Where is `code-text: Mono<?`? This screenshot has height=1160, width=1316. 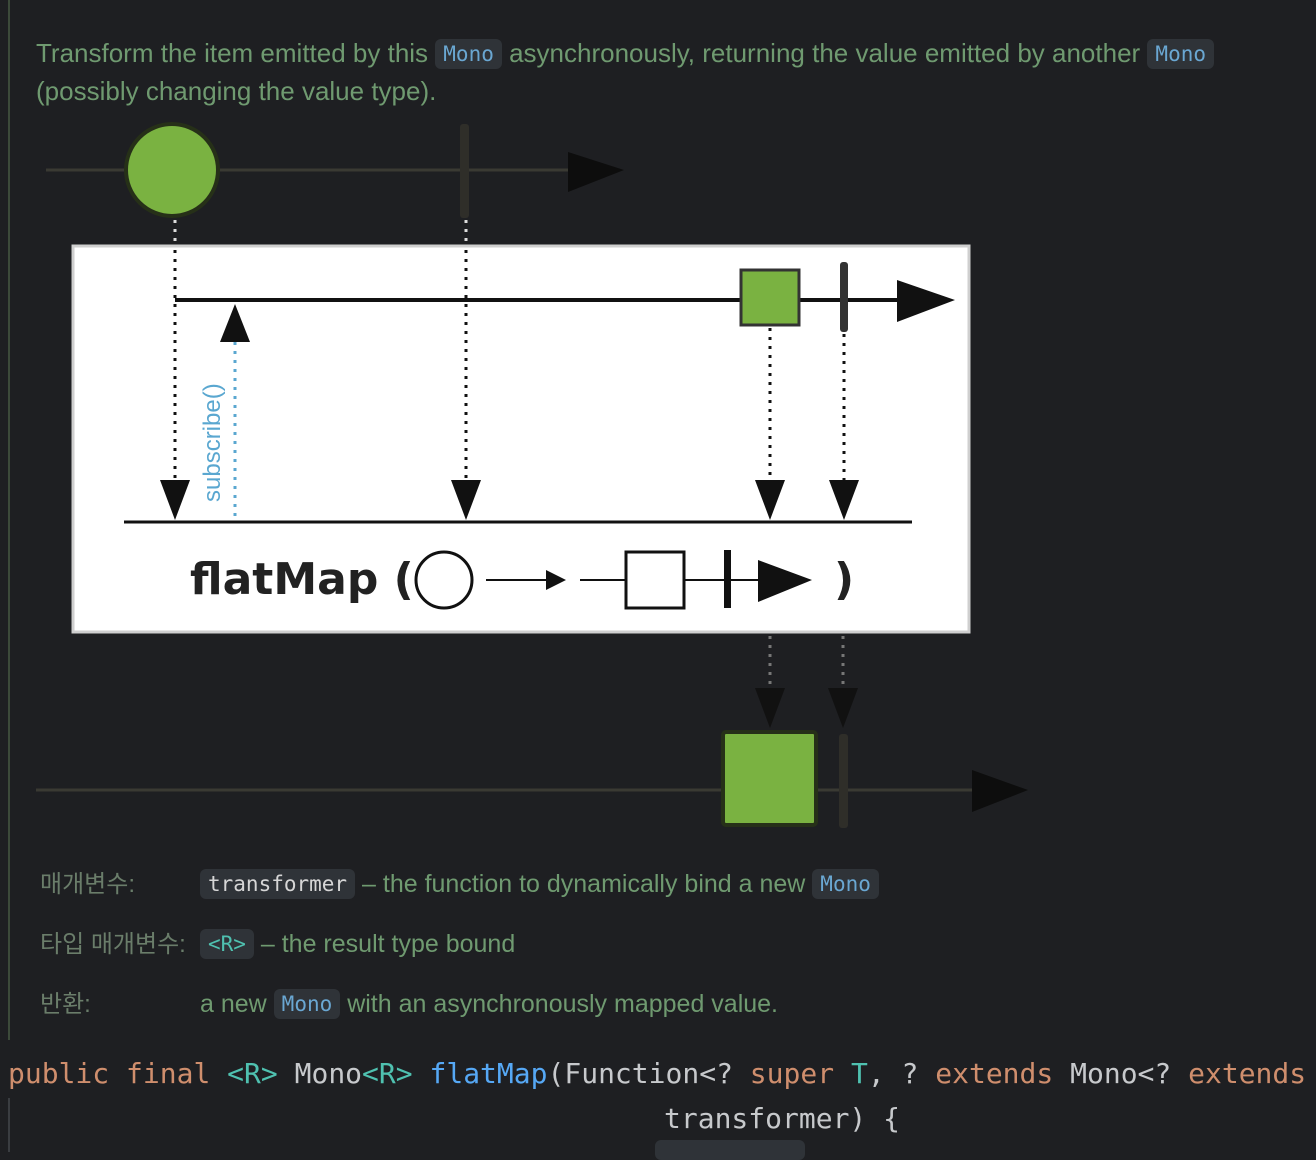 code-text: Mono<? is located at coordinates (1121, 1073).